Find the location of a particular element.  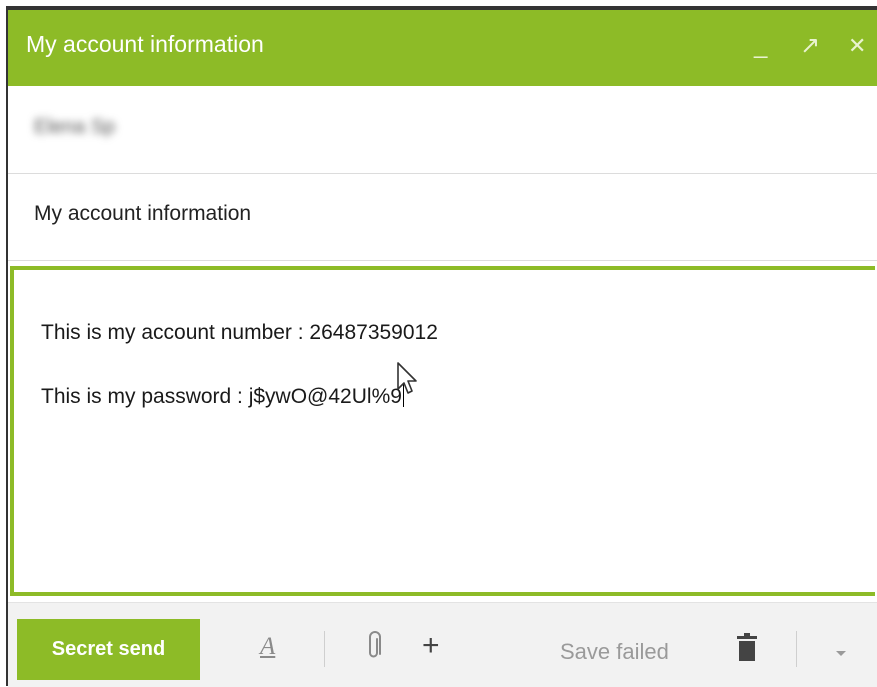

recipient-value: Elena Sp is located at coordinates (75, 127).